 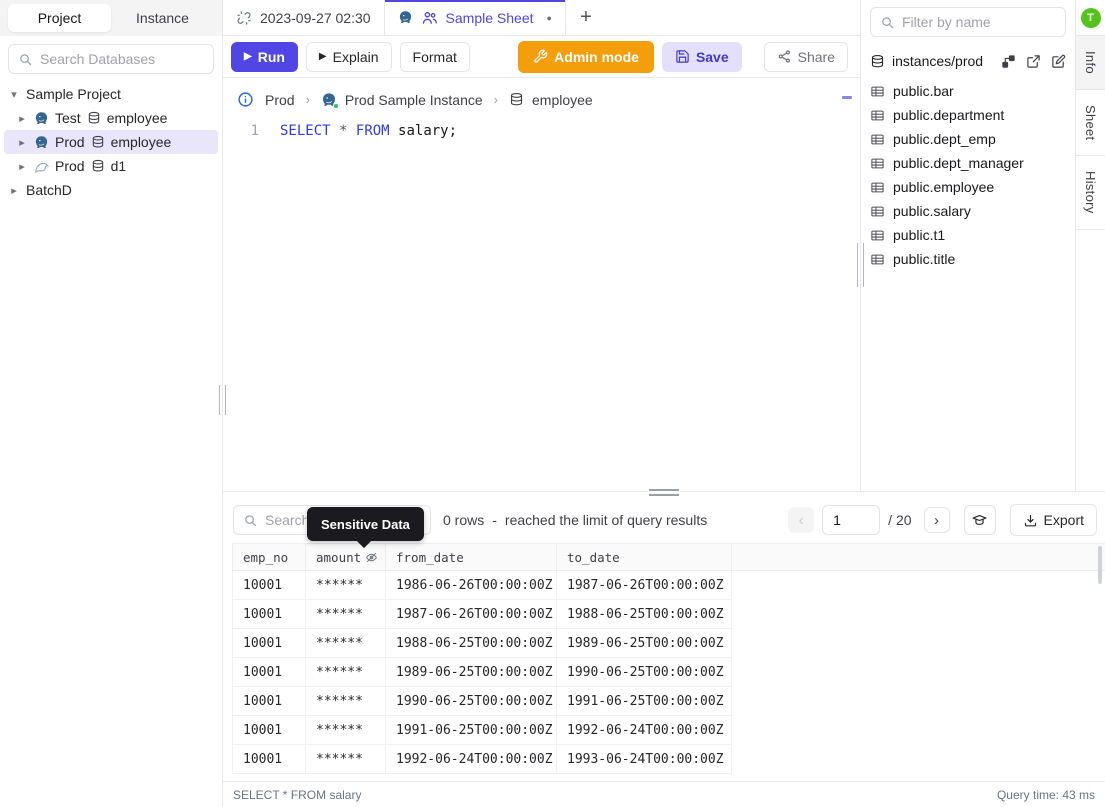 What do you see at coordinates (936, 520) in the screenshot?
I see `next-page-button: ›` at bounding box center [936, 520].